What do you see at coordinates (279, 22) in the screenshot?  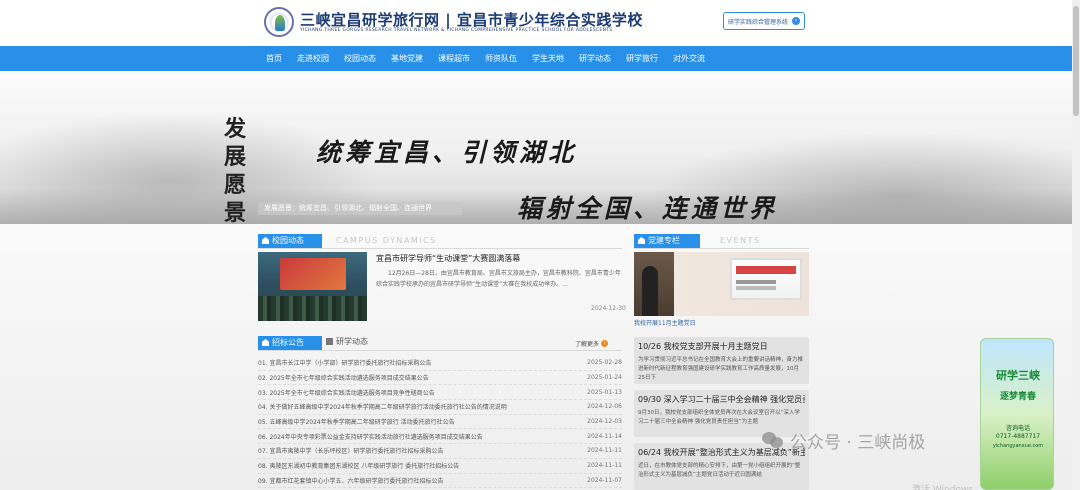 I see `school-logo-icon` at bounding box center [279, 22].